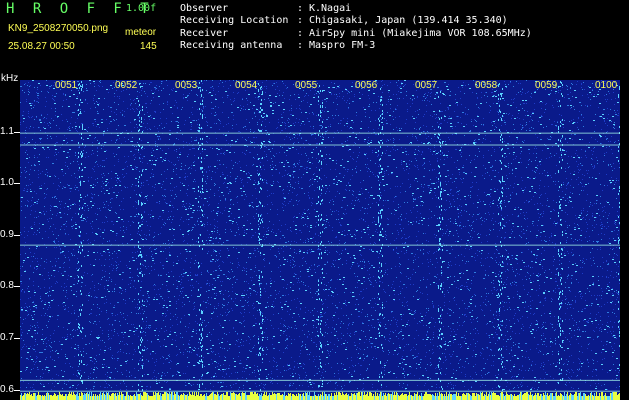 The width and height of the screenshot is (629, 400). What do you see at coordinates (234, 21) in the screenshot?
I see `info-label: Receiving Location` at bounding box center [234, 21].